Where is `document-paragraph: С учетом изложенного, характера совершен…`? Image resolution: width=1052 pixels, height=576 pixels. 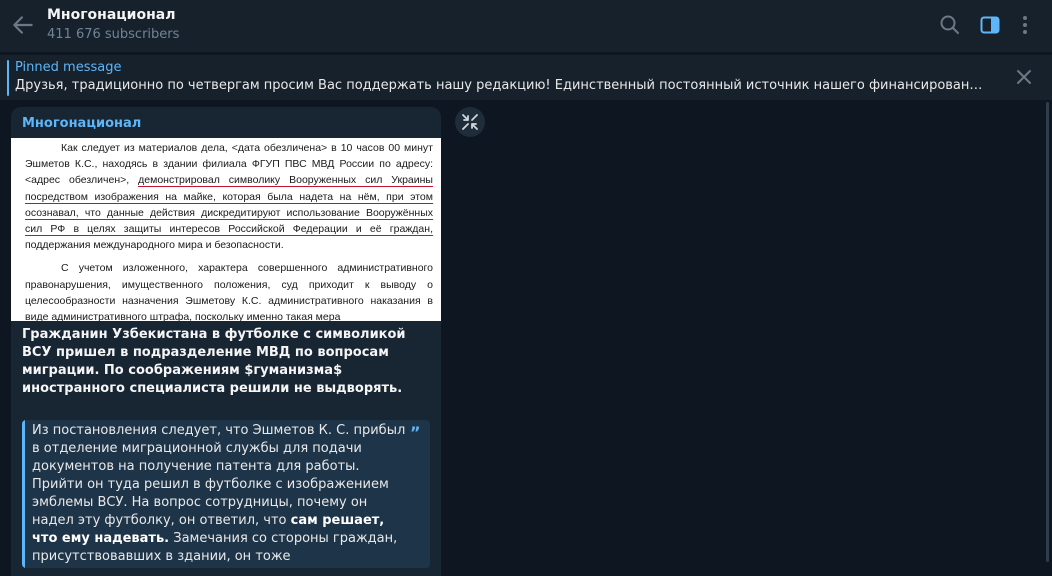 document-paragraph: С учетом изложенного, характера совершен… is located at coordinates (229, 291).